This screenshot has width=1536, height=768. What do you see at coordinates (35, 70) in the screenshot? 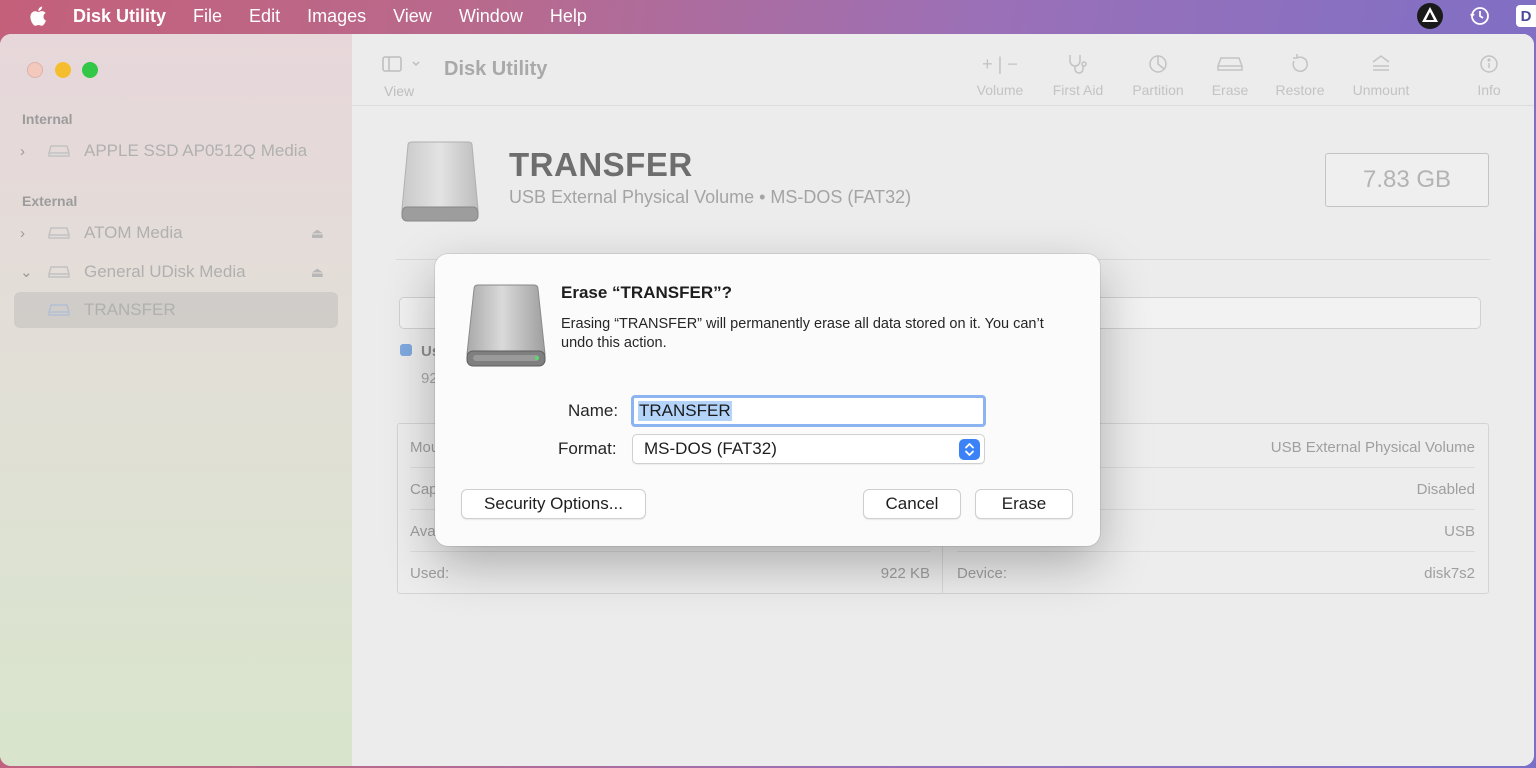
I see `close-button` at bounding box center [35, 70].